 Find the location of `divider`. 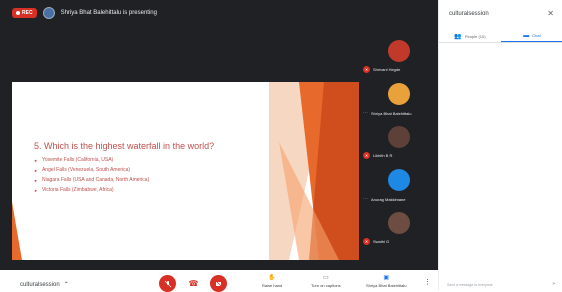

divider is located at coordinates (500, 42).